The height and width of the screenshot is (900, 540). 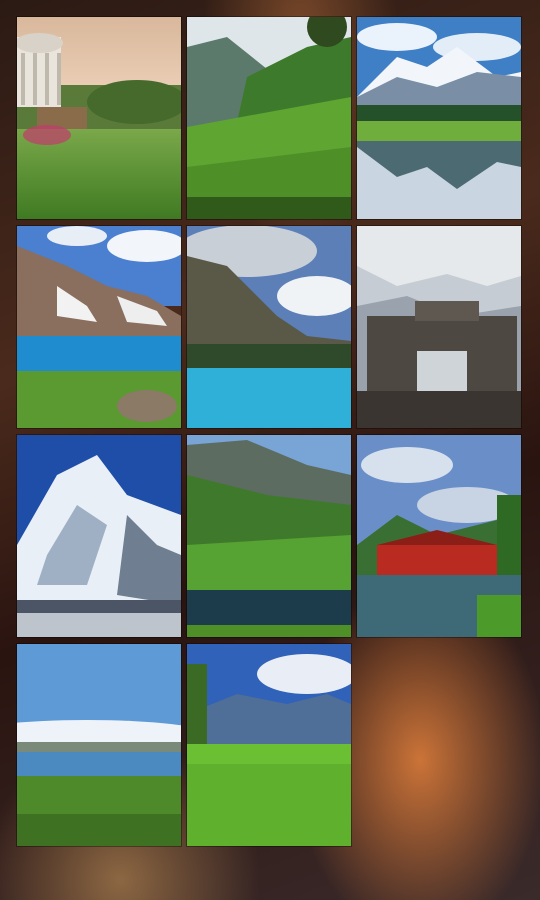 I want to click on photo-red-pagoda-lake, so click(x=439, y=536).